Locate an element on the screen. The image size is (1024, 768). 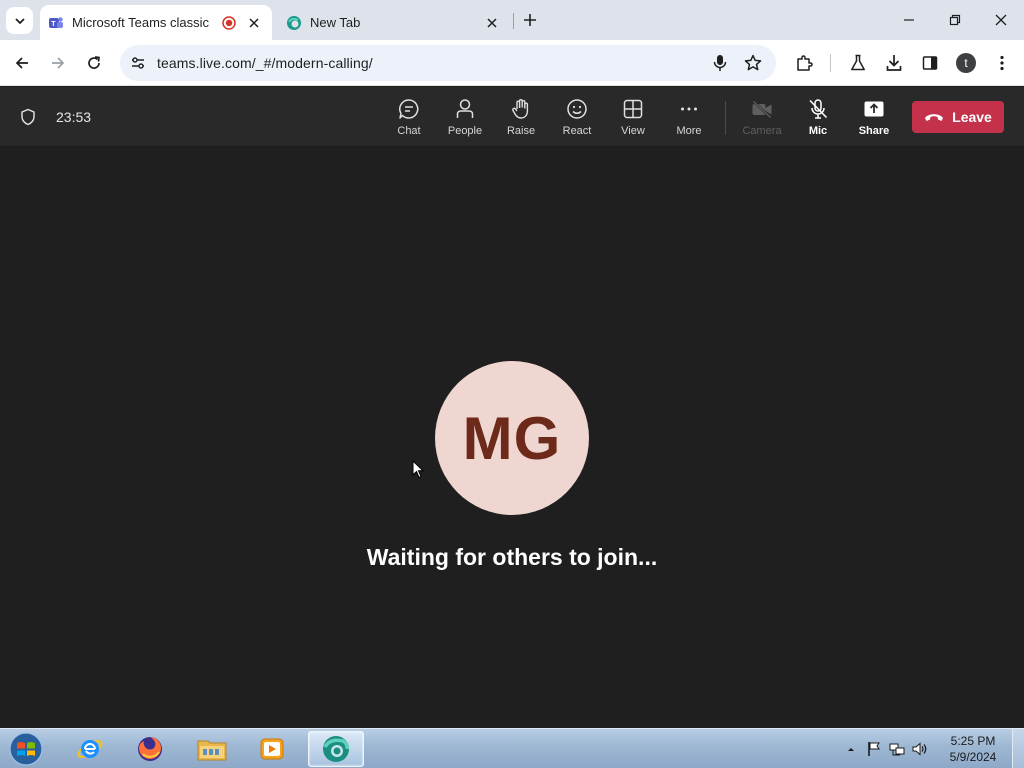
taskbar-file-explorer is located at coordinates (212, 749).